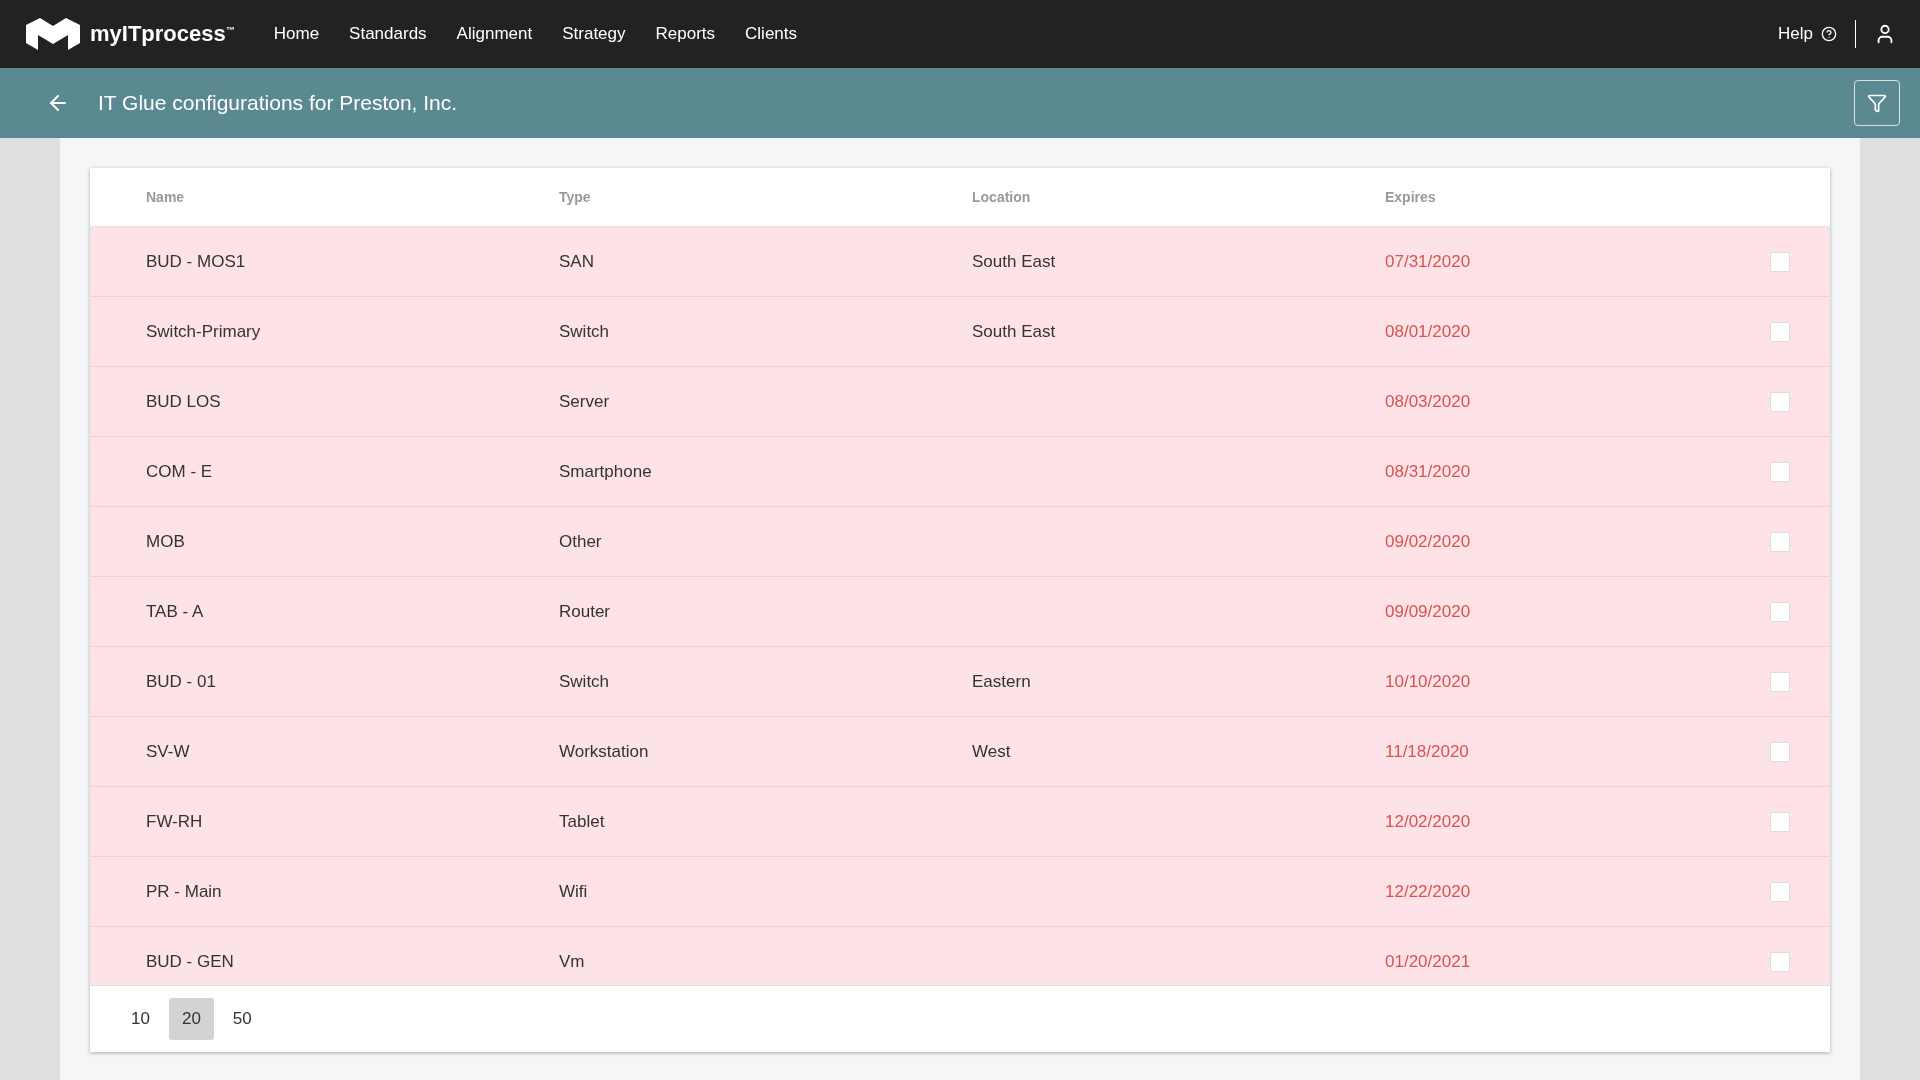  I want to click on table-cell: Router, so click(585, 611).